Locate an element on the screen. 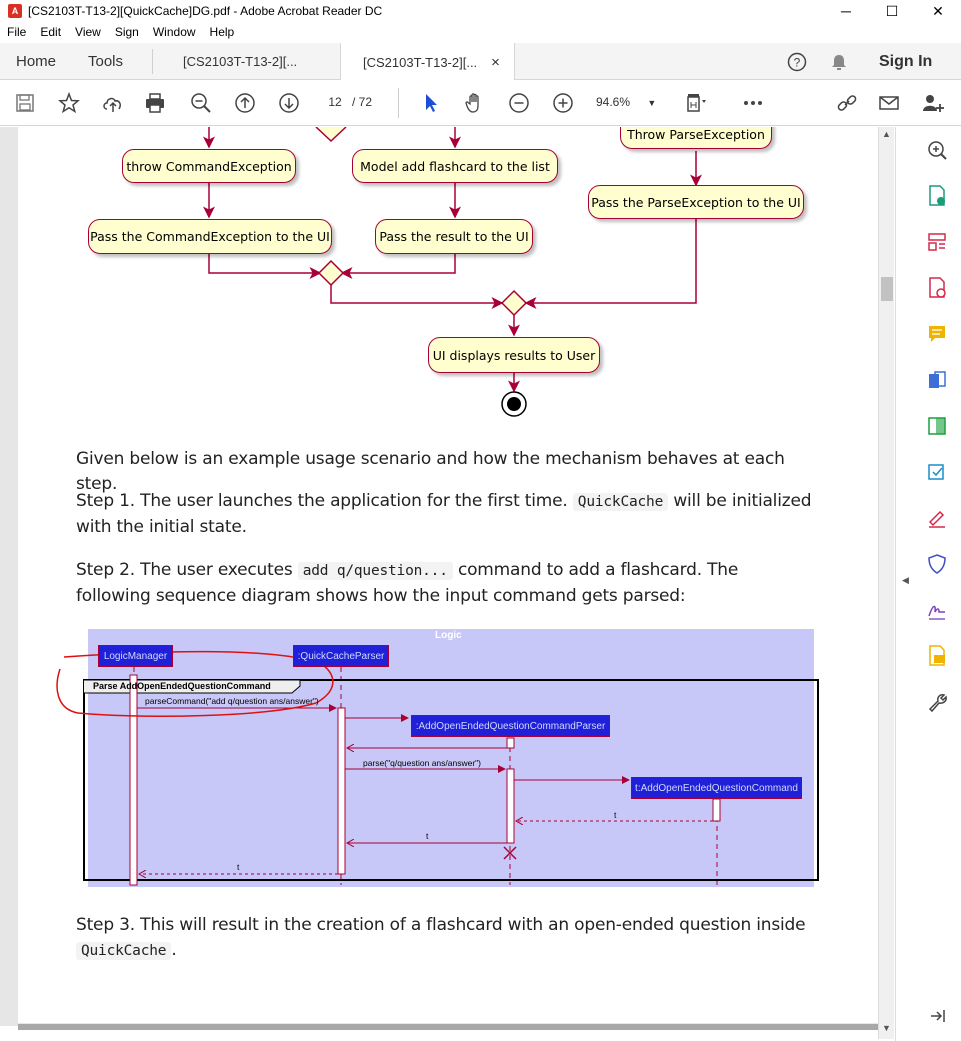  node-ui-displays-results: UI displays results to User is located at coordinates (514, 355).